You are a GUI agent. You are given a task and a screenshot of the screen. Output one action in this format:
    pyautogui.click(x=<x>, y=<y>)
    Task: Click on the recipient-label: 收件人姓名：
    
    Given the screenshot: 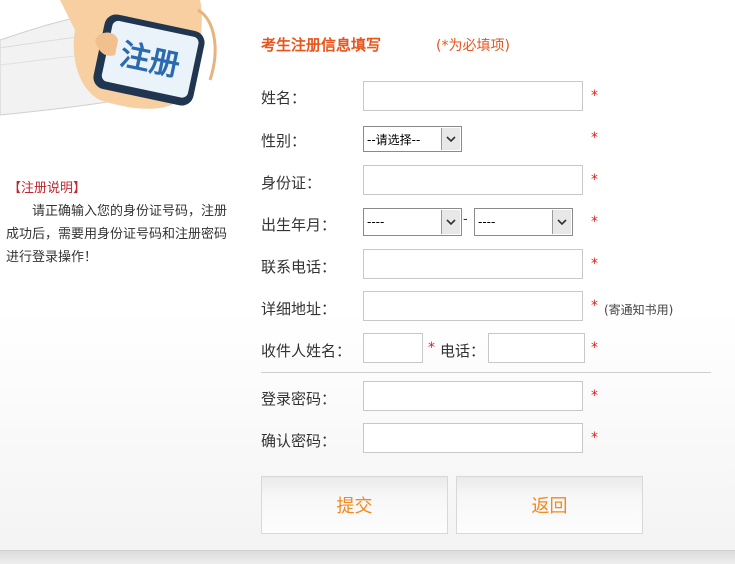 What is the action you would take?
    pyautogui.click(x=306, y=351)
    